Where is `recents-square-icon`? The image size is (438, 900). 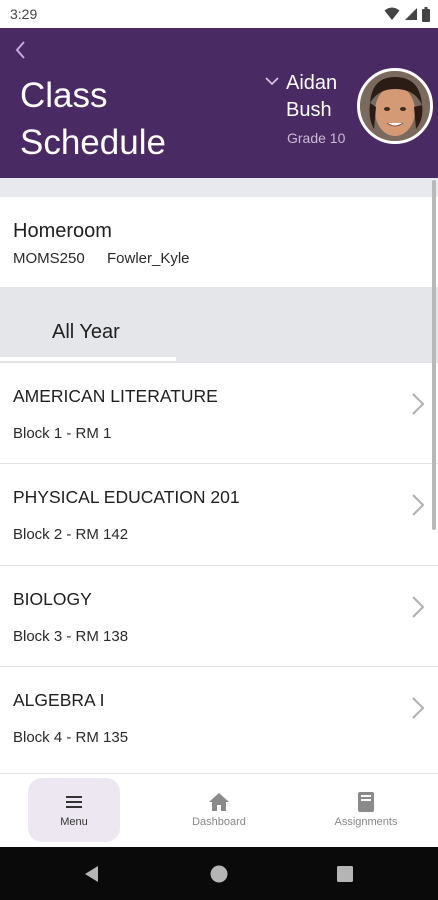 recents-square-icon is located at coordinates (345, 874).